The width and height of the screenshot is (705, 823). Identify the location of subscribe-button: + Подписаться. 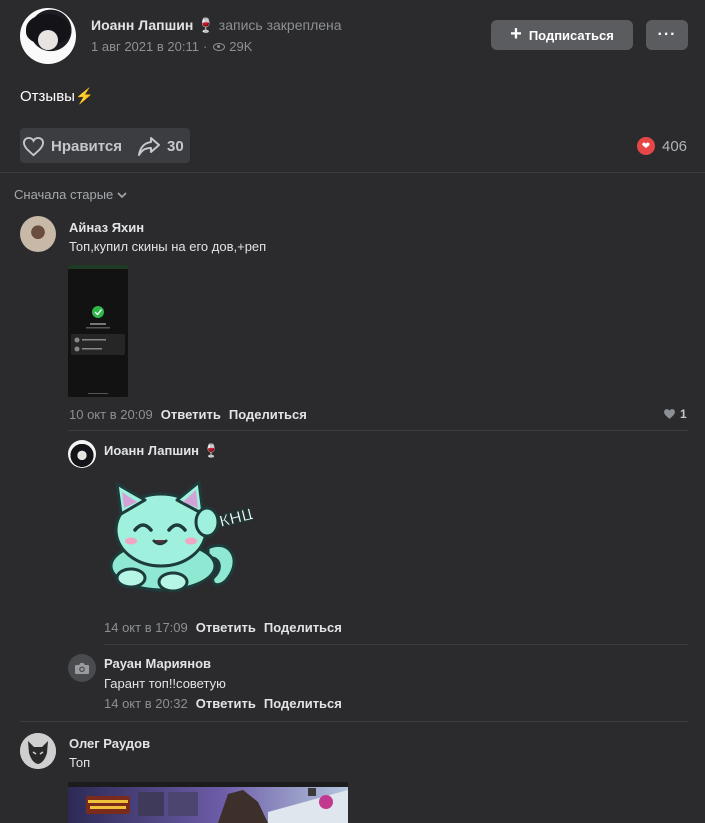
(562, 35).